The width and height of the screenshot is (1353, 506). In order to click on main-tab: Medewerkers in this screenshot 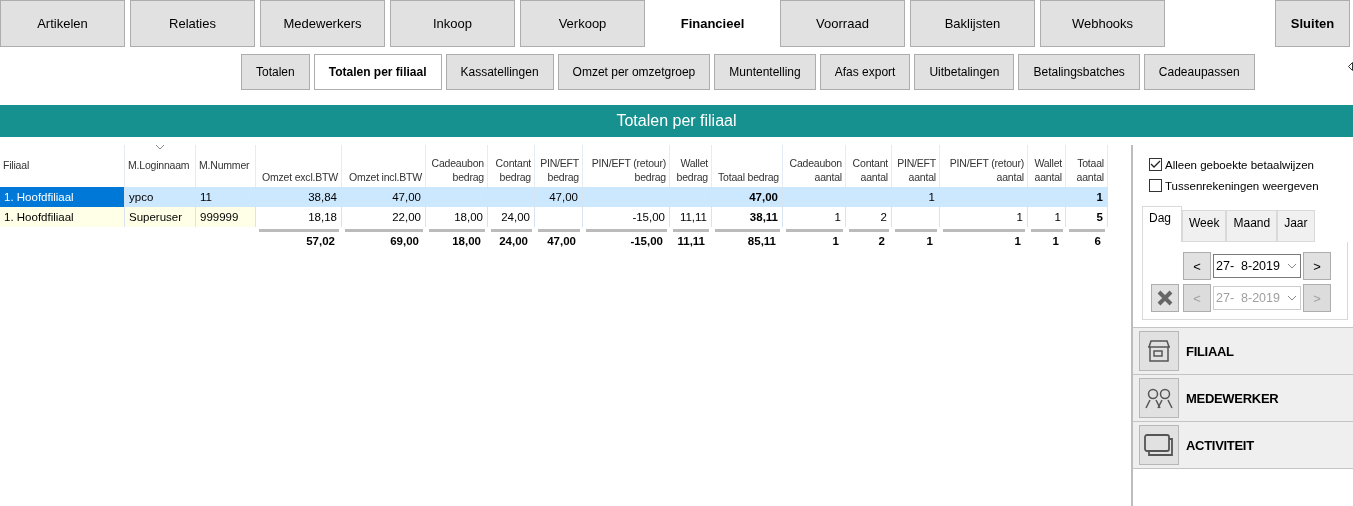, I will do `click(322, 23)`.